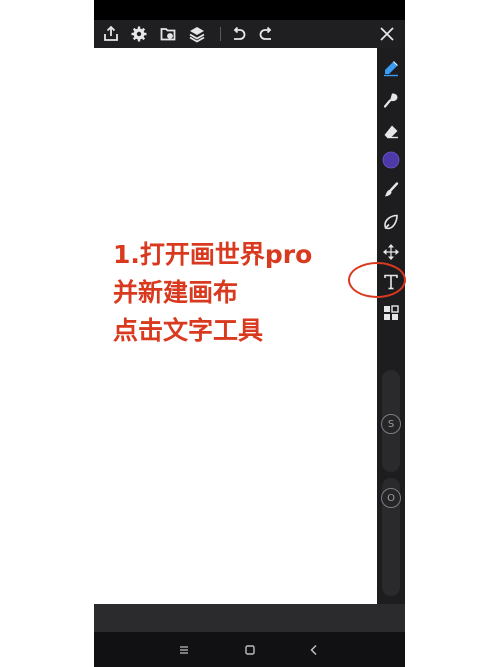 The height and width of the screenshot is (667, 500). I want to click on text-tool-highlight-circle, so click(377, 280).